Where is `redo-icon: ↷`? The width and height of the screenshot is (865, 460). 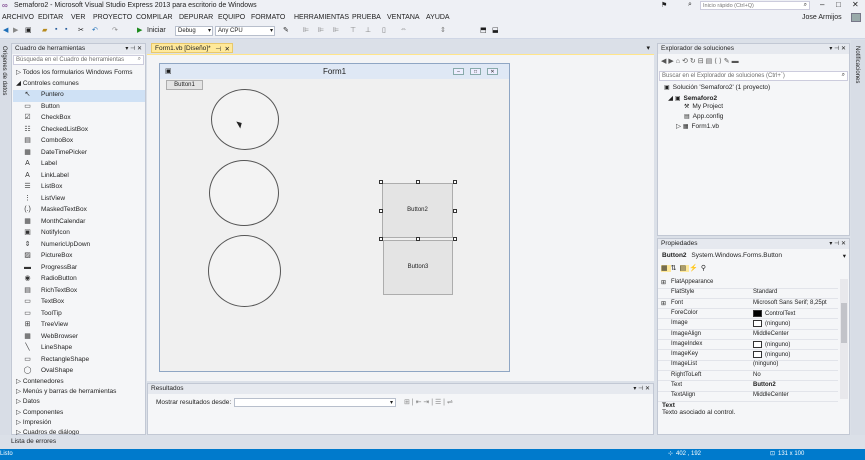
redo-icon: ↷ is located at coordinates (115, 30).